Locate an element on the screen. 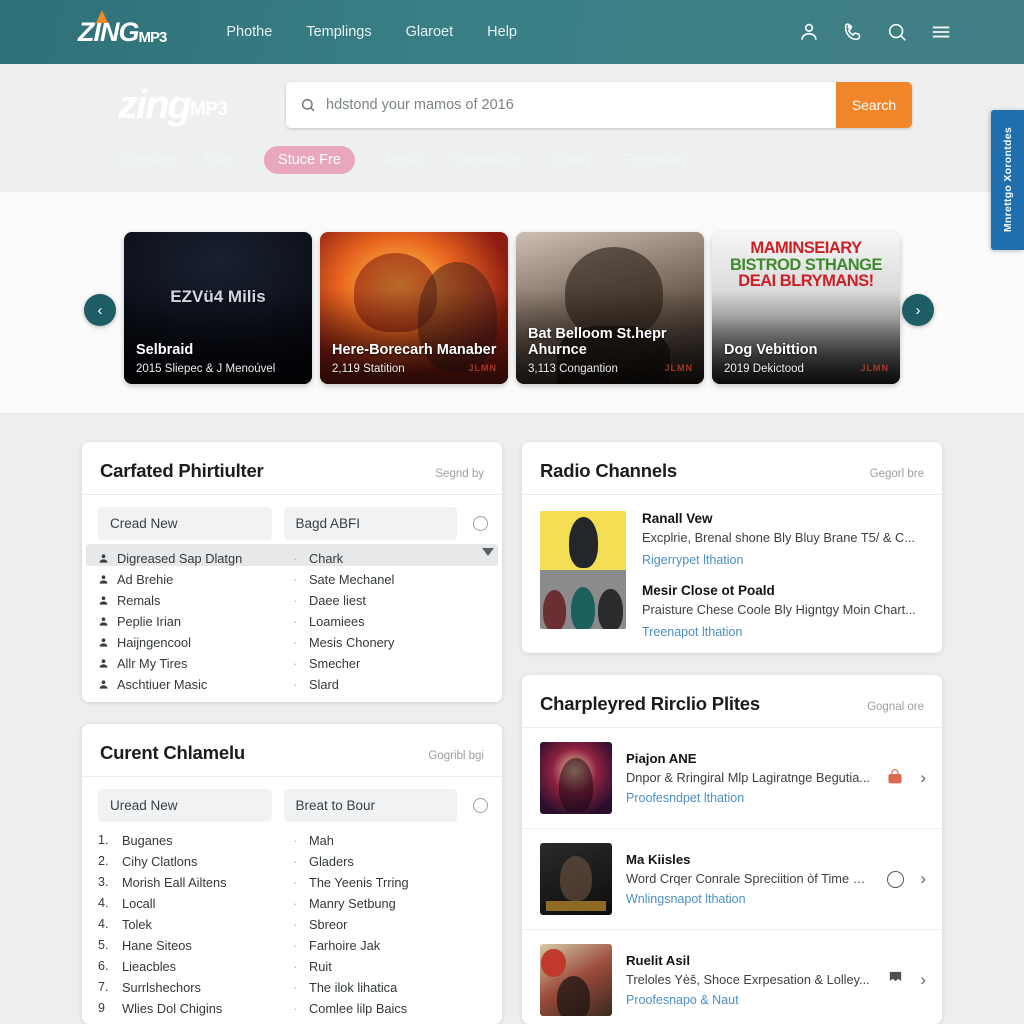  list-item: Remals is located at coordinates (195, 600).